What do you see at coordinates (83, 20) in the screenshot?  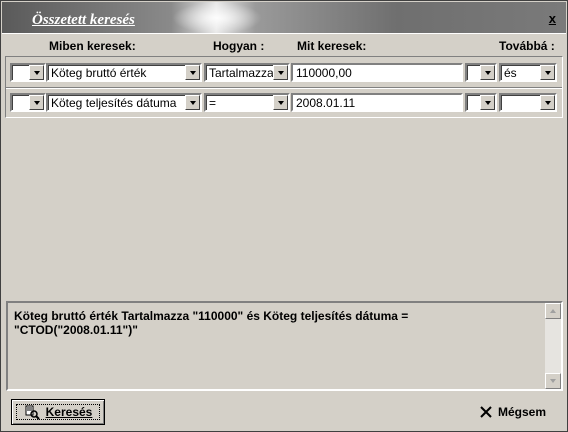 I see `window-title: Összetett keresés` at bounding box center [83, 20].